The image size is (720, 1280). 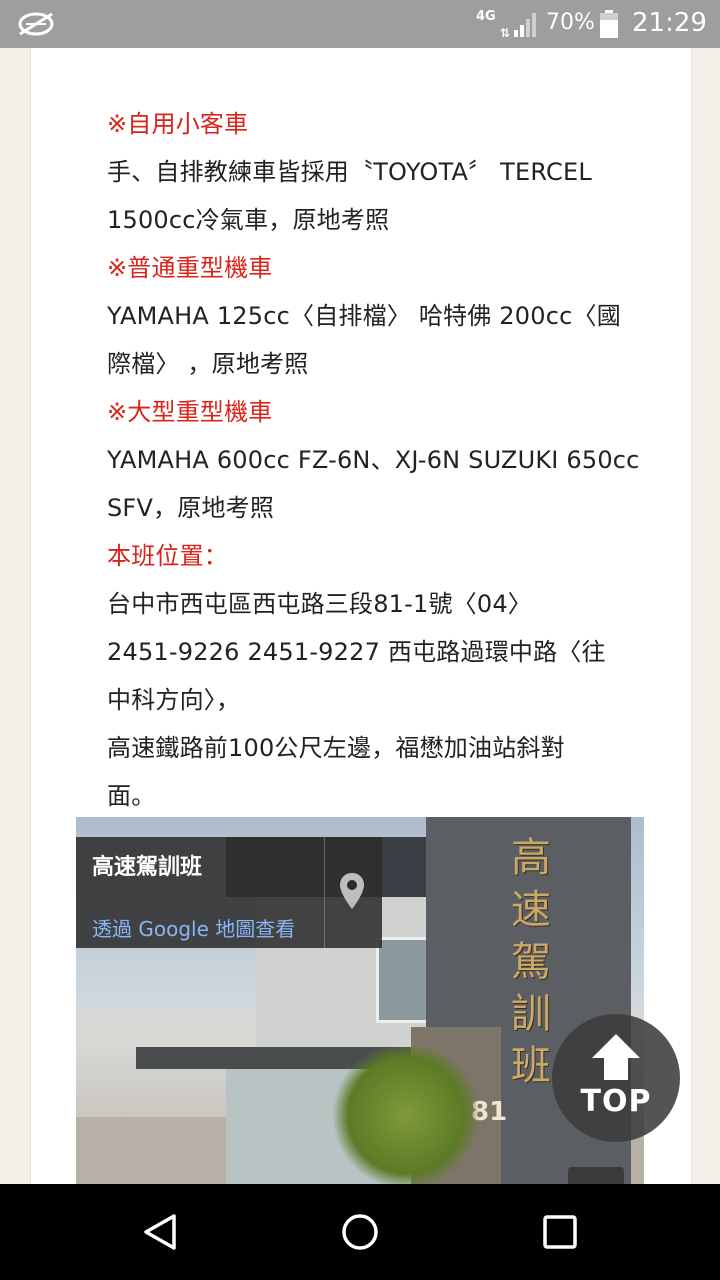 I want to click on text-line: YAMAHA 125cc〈自排檔〉 哈特佛 200cc〈國, so click(x=364, y=316).